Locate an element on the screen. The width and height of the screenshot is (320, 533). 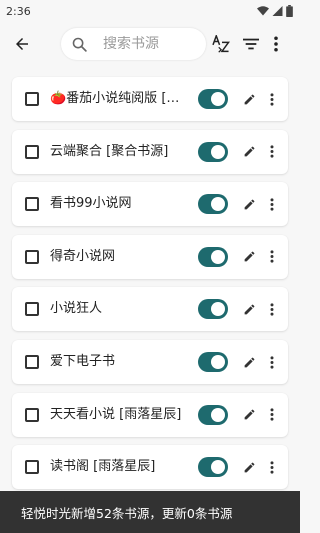
back-icon is located at coordinates (22, 44).